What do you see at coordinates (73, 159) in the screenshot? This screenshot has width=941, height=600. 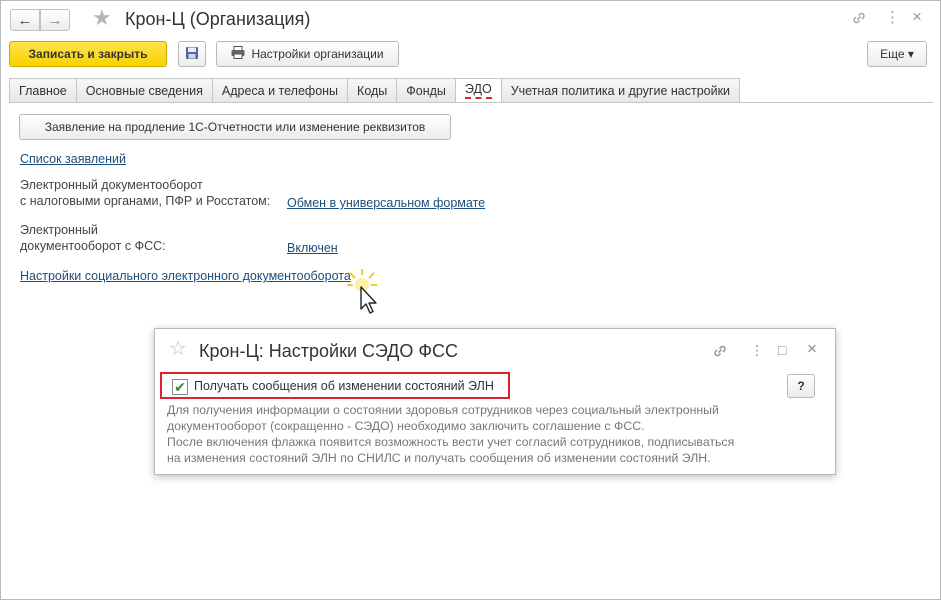 I see `statements-list-link: Список заявлений` at bounding box center [73, 159].